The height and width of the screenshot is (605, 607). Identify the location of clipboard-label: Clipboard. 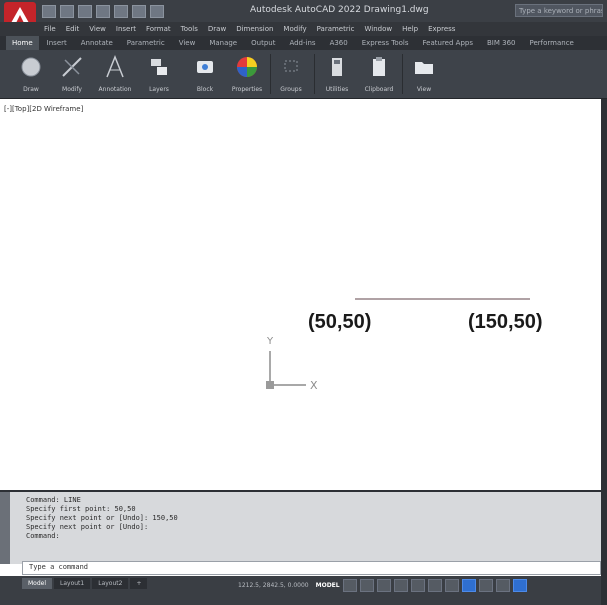
(379, 89).